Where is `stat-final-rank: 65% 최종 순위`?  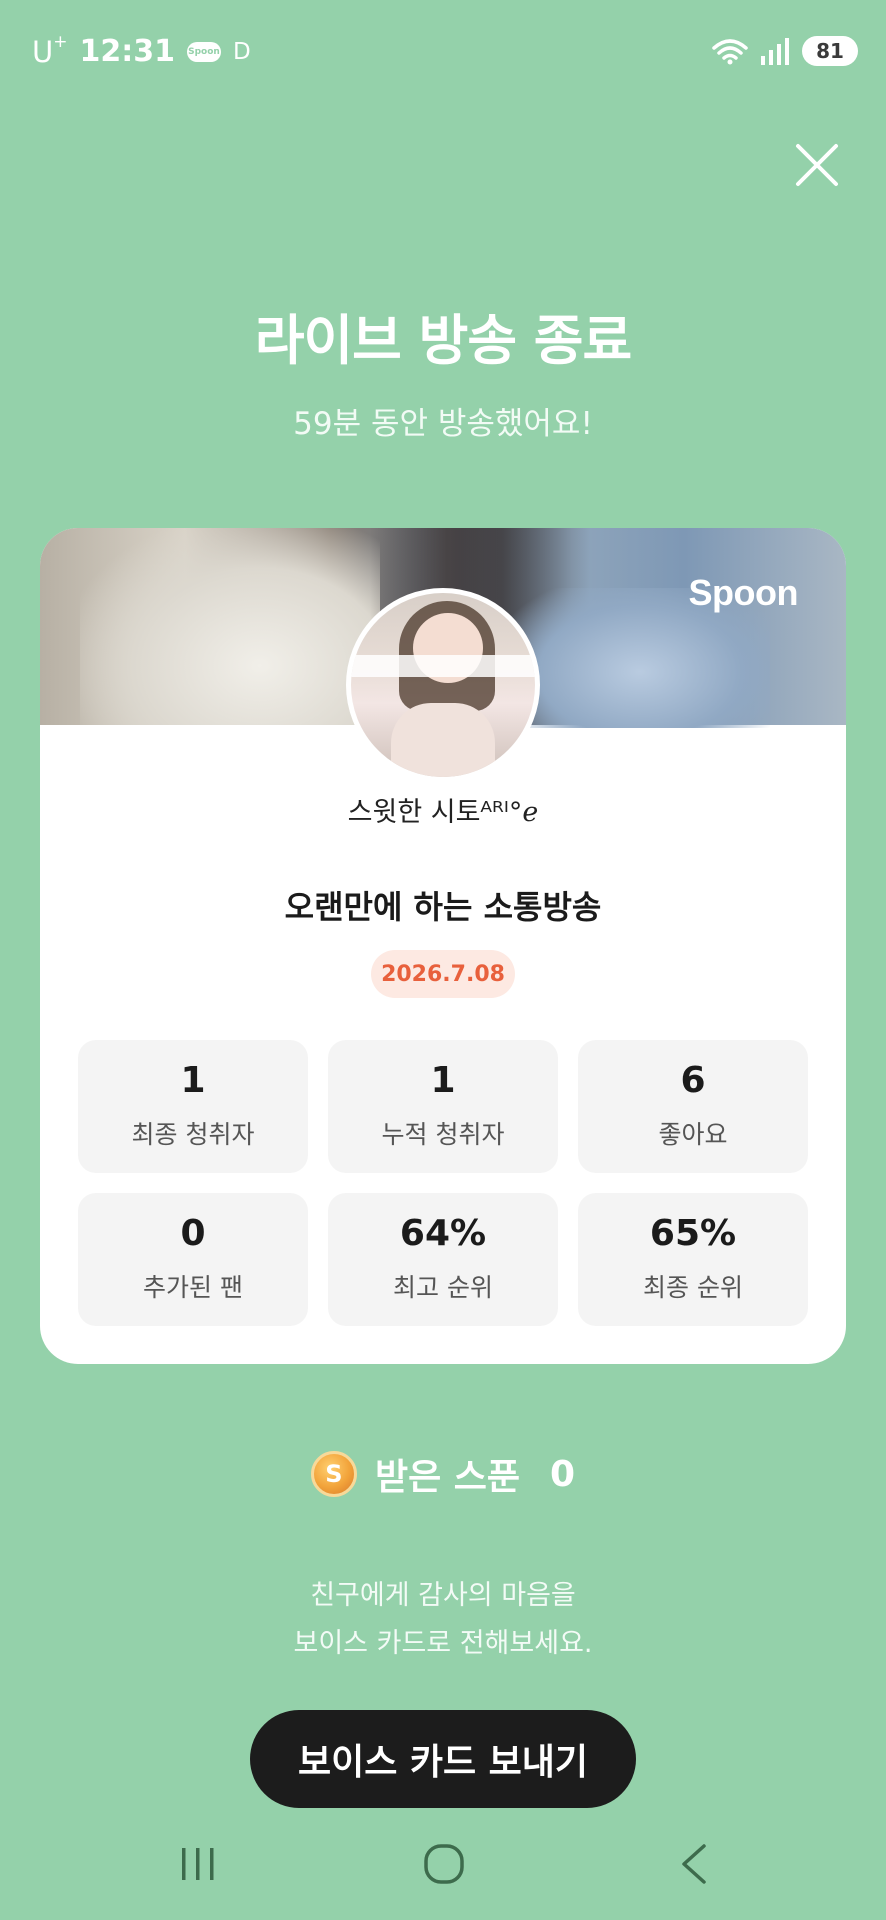 stat-final-rank: 65% 최종 순위 is located at coordinates (693, 1259).